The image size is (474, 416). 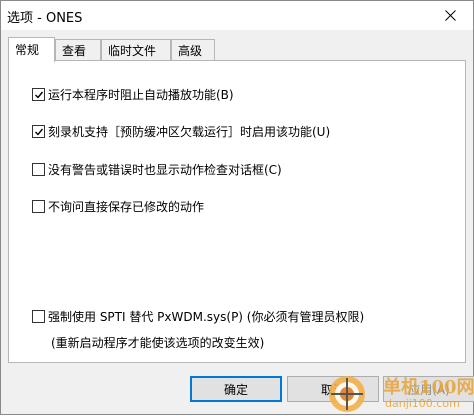 I want to click on option-block-autoplay: 运行本程序时阻止自动播放功能(B), so click(x=133, y=94).